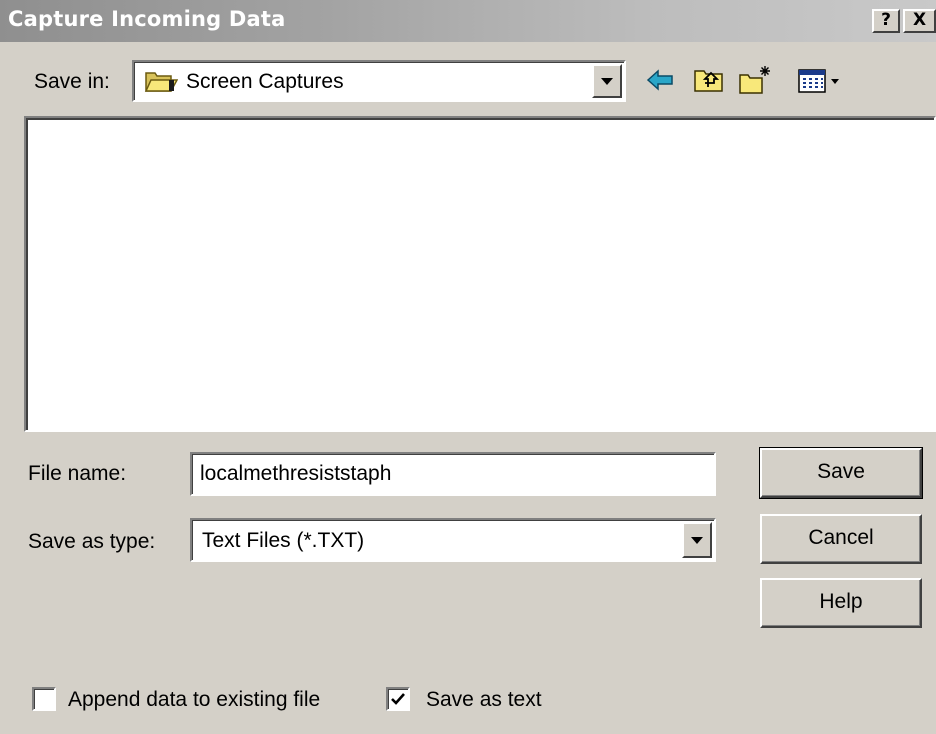 This screenshot has width=936, height=734. What do you see at coordinates (147, 19) in the screenshot?
I see `window-title: Capture Incoming Data` at bounding box center [147, 19].